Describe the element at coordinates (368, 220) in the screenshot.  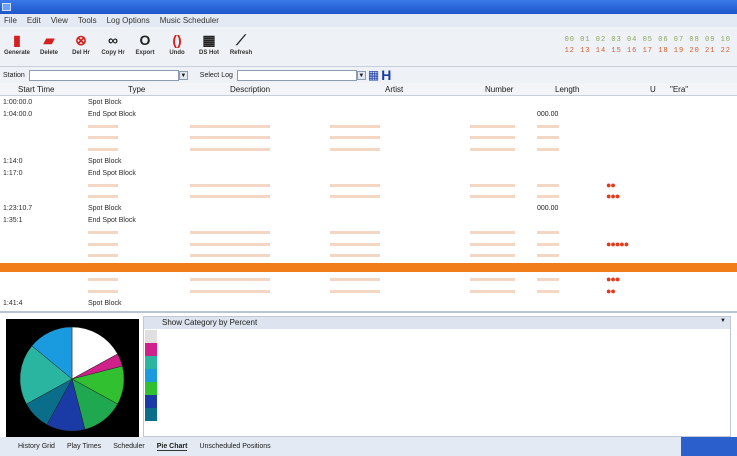
I see `table-row: 1:35:1 End Spot Block` at that location.